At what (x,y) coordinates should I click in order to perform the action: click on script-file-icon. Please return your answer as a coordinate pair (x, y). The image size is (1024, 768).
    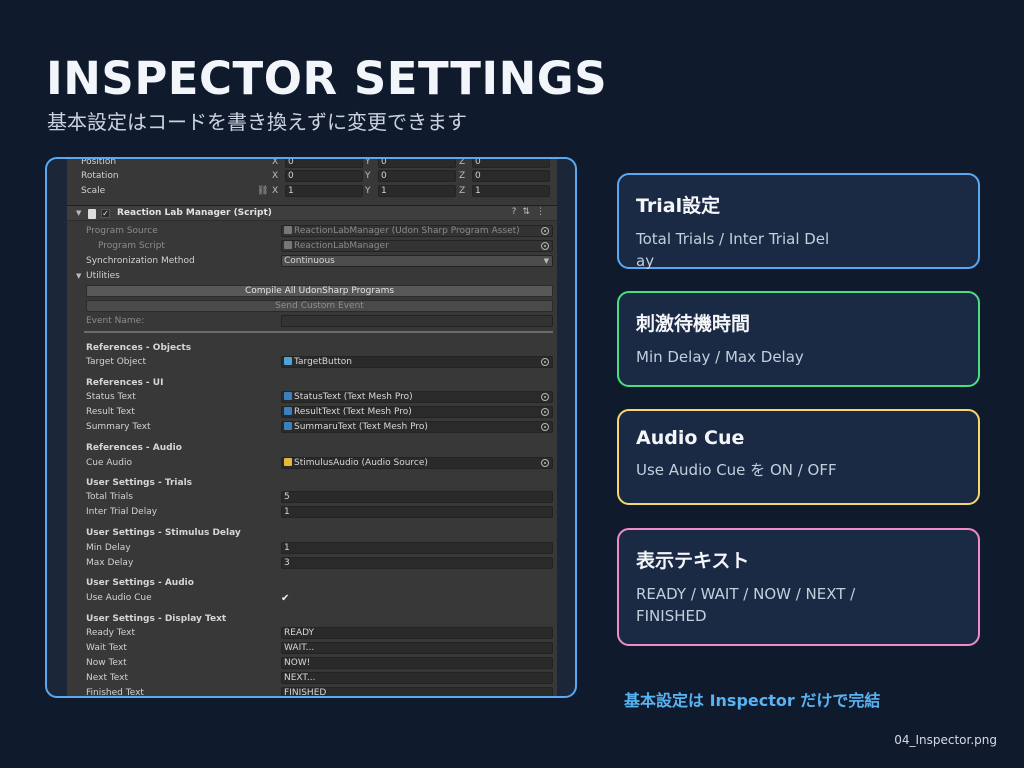
    Looking at the image, I should click on (288, 245).